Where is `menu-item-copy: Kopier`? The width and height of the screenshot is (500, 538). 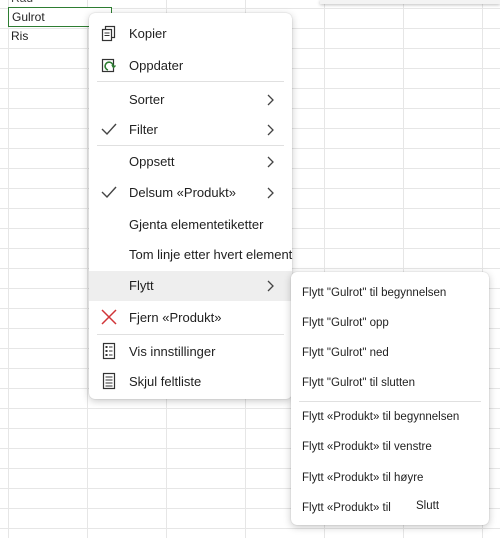 menu-item-copy: Kopier is located at coordinates (190, 34).